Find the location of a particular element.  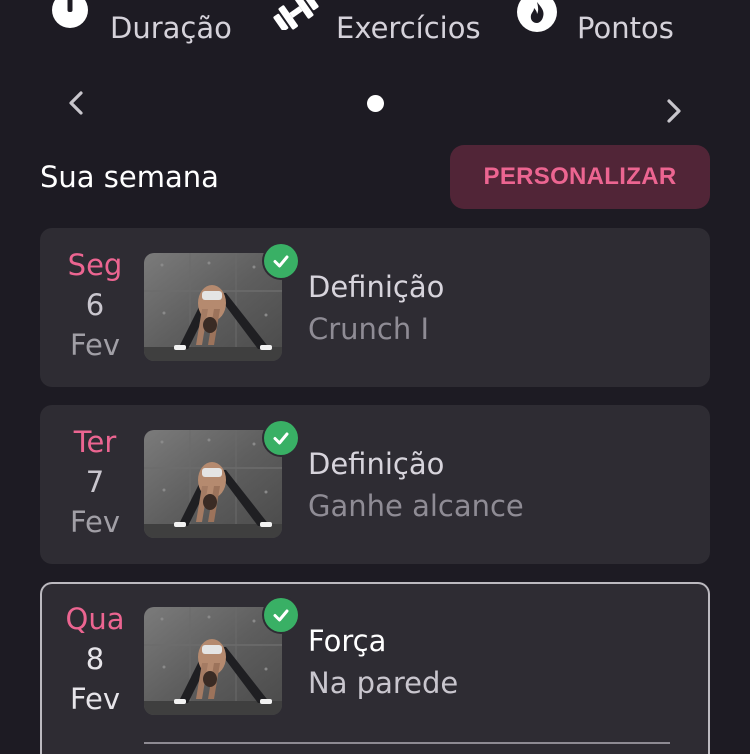

dumbbell-icon is located at coordinates (296, 15).